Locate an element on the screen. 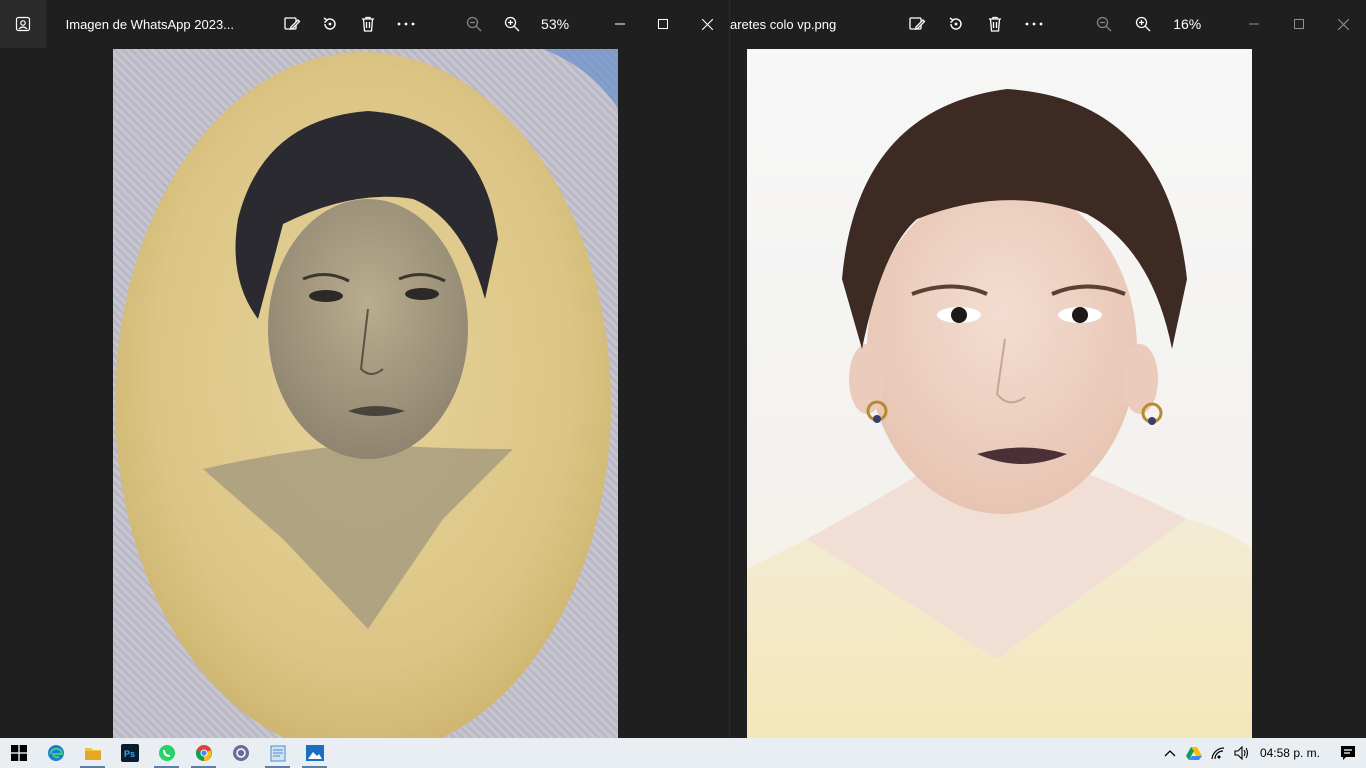 The height and width of the screenshot is (768, 1366). taskbar-chrome is located at coordinates (203, 753).